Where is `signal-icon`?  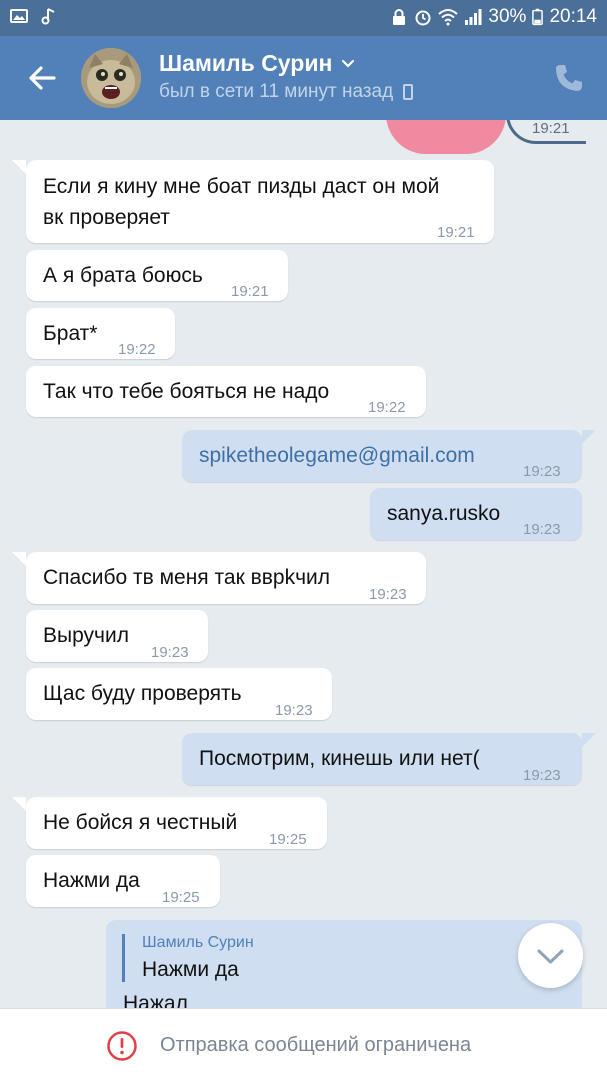
signal-icon is located at coordinates (473, 17).